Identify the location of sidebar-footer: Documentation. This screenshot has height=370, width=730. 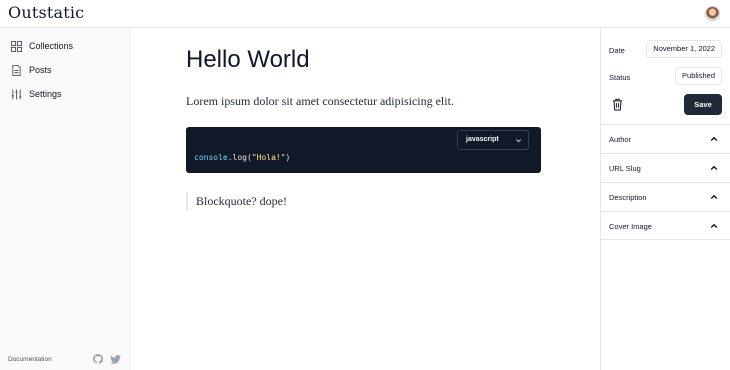
(65, 361).